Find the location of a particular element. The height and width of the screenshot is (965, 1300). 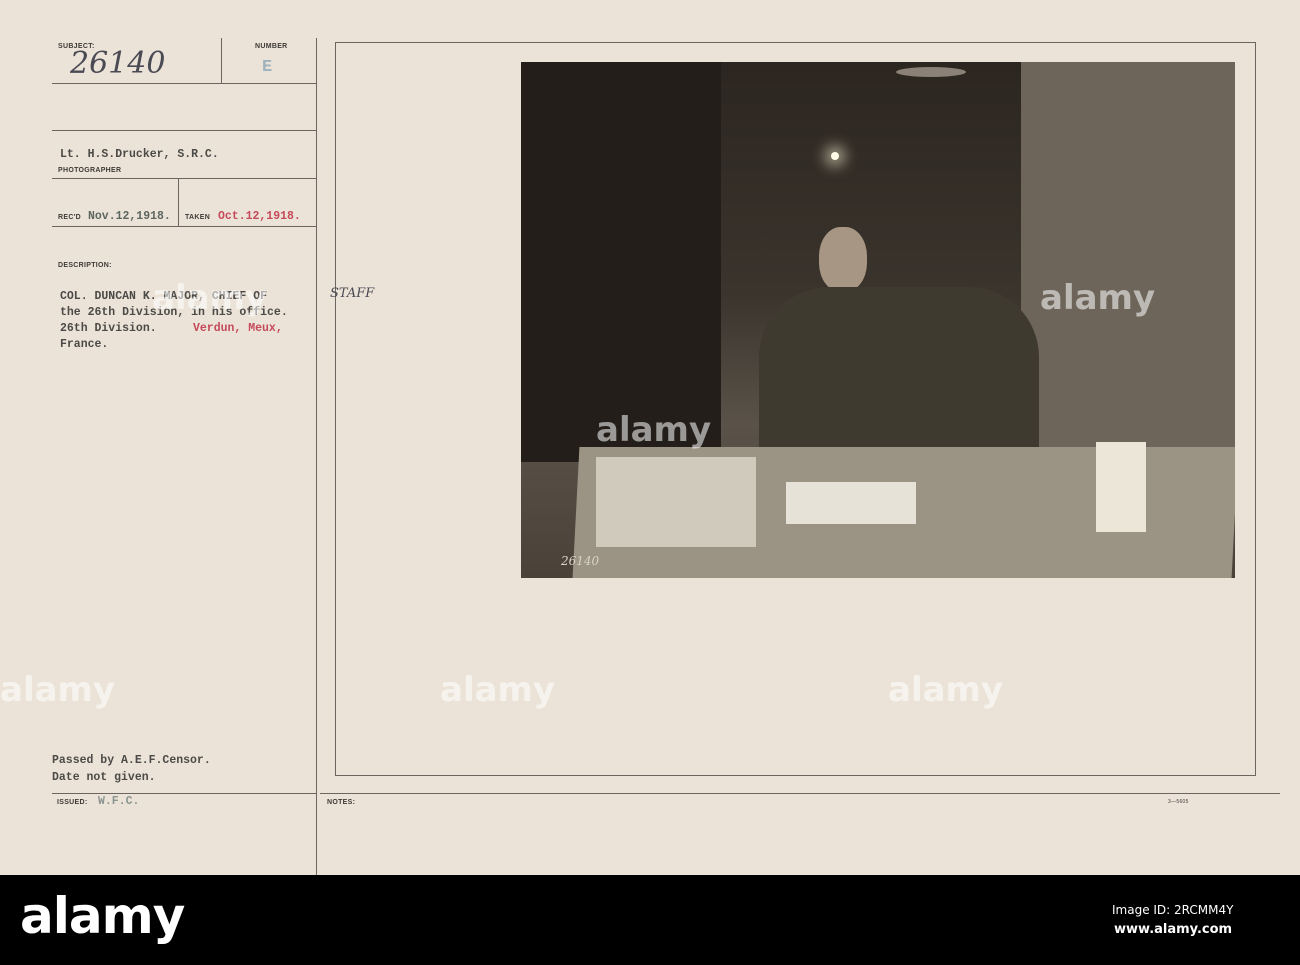

wire-basket is located at coordinates (676, 502).